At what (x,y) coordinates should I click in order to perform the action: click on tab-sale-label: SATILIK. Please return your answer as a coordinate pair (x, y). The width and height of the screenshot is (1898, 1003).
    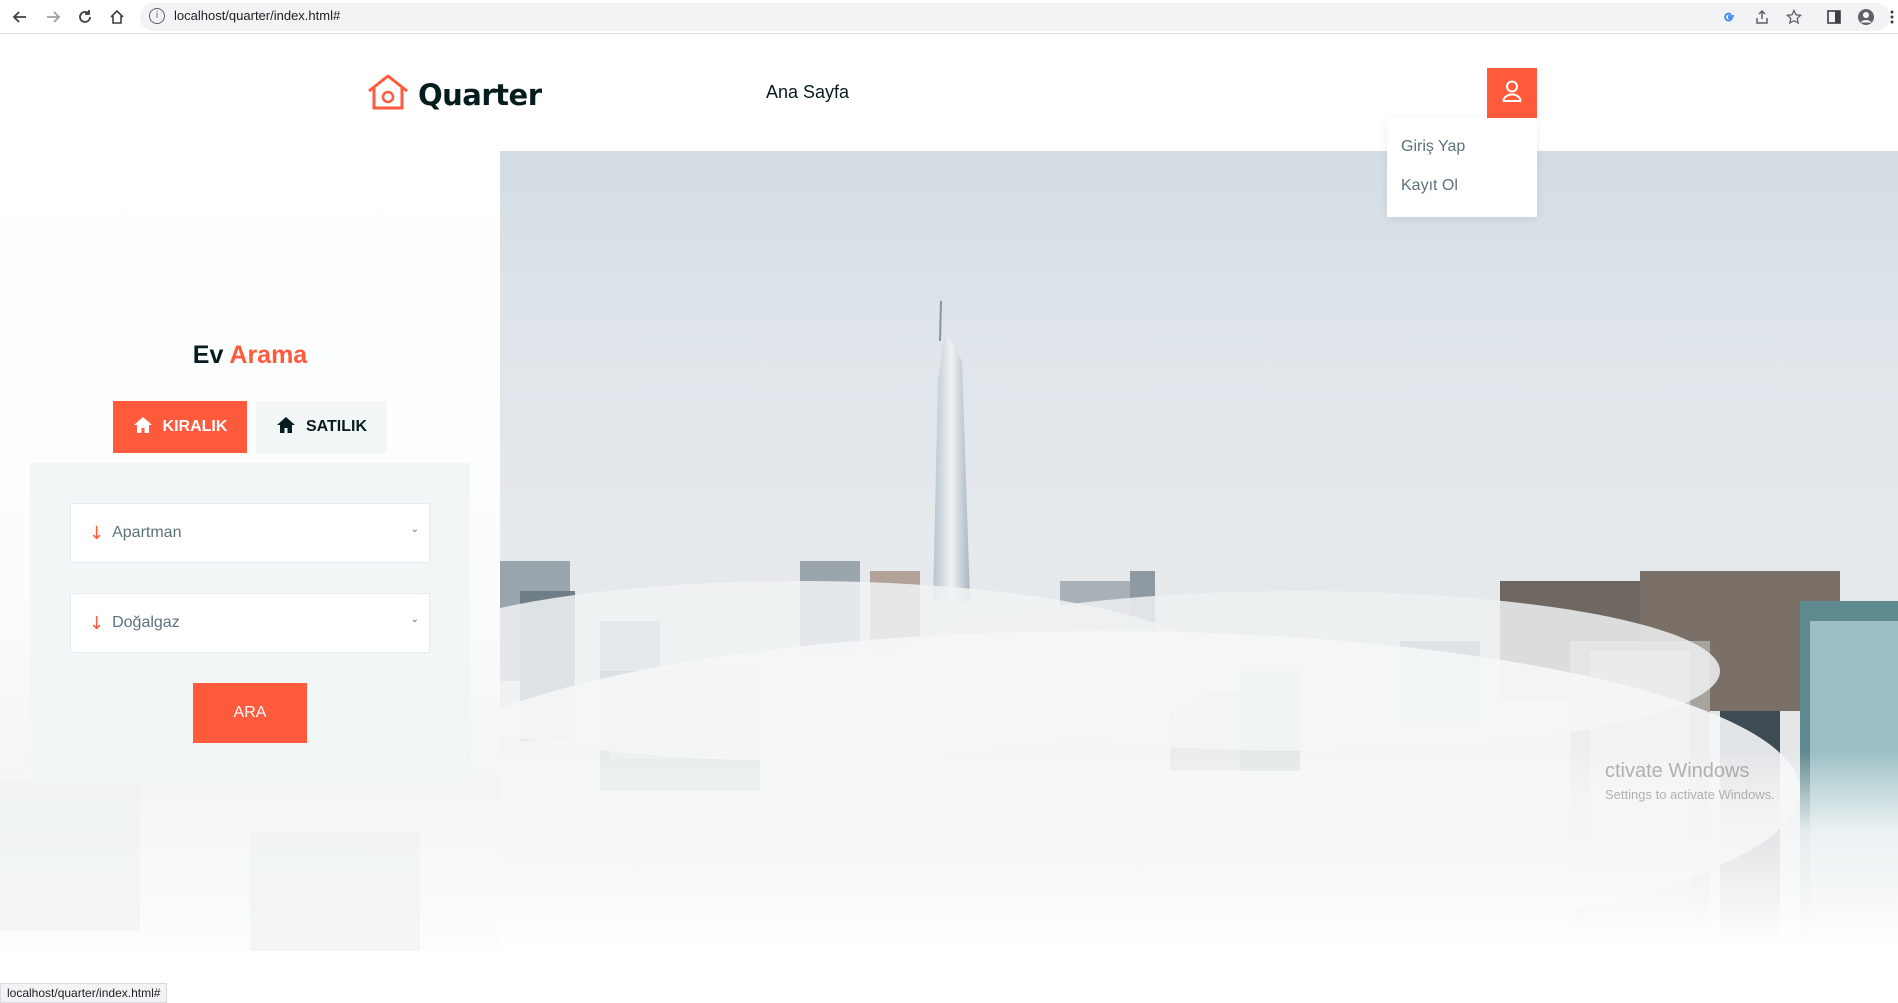
    Looking at the image, I should click on (336, 426).